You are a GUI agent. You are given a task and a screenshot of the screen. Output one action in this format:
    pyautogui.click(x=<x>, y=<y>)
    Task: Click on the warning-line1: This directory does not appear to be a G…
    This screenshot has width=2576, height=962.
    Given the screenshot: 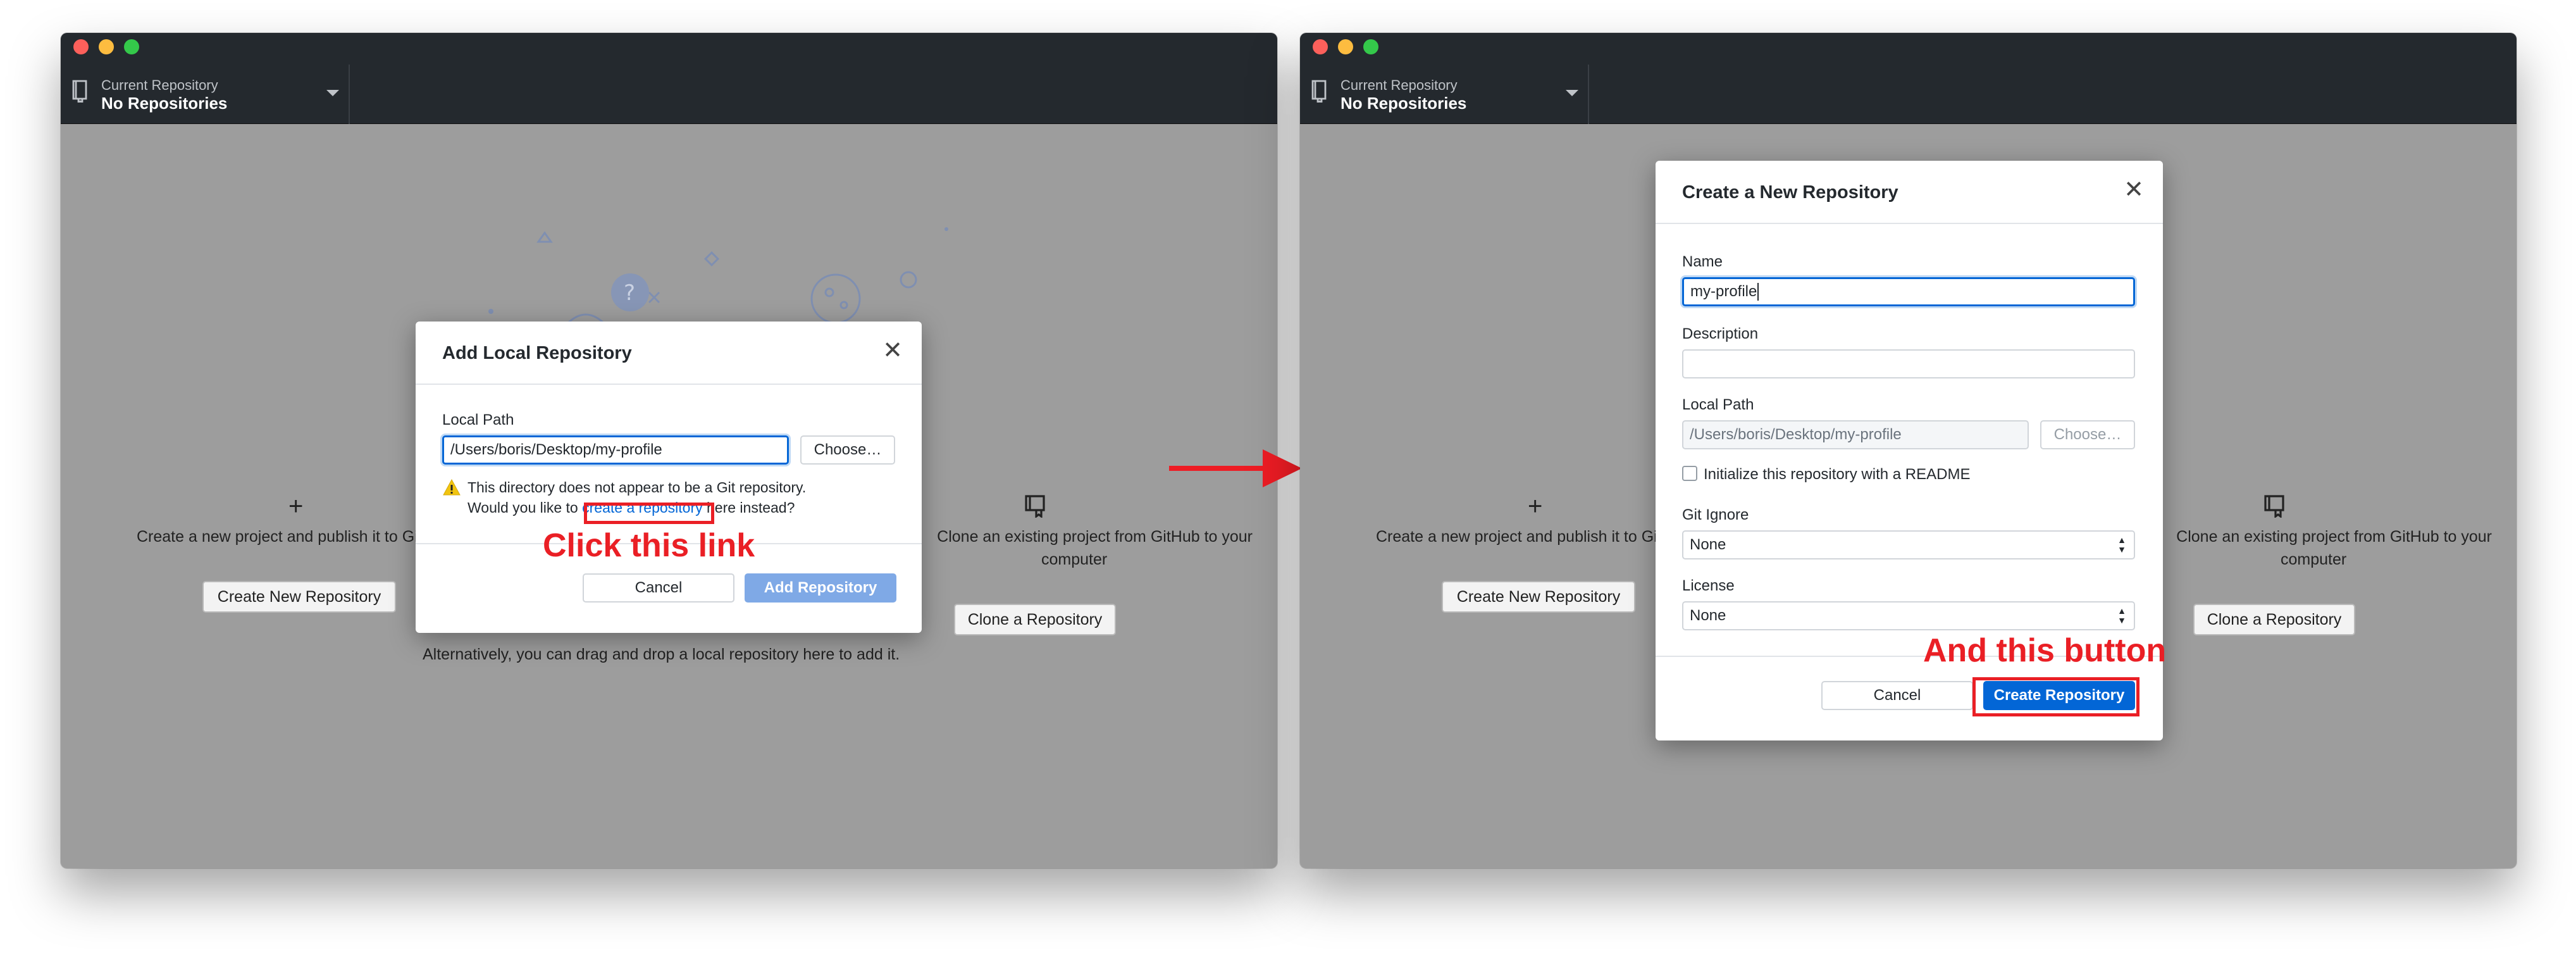 What is the action you would take?
    pyautogui.click(x=638, y=488)
    